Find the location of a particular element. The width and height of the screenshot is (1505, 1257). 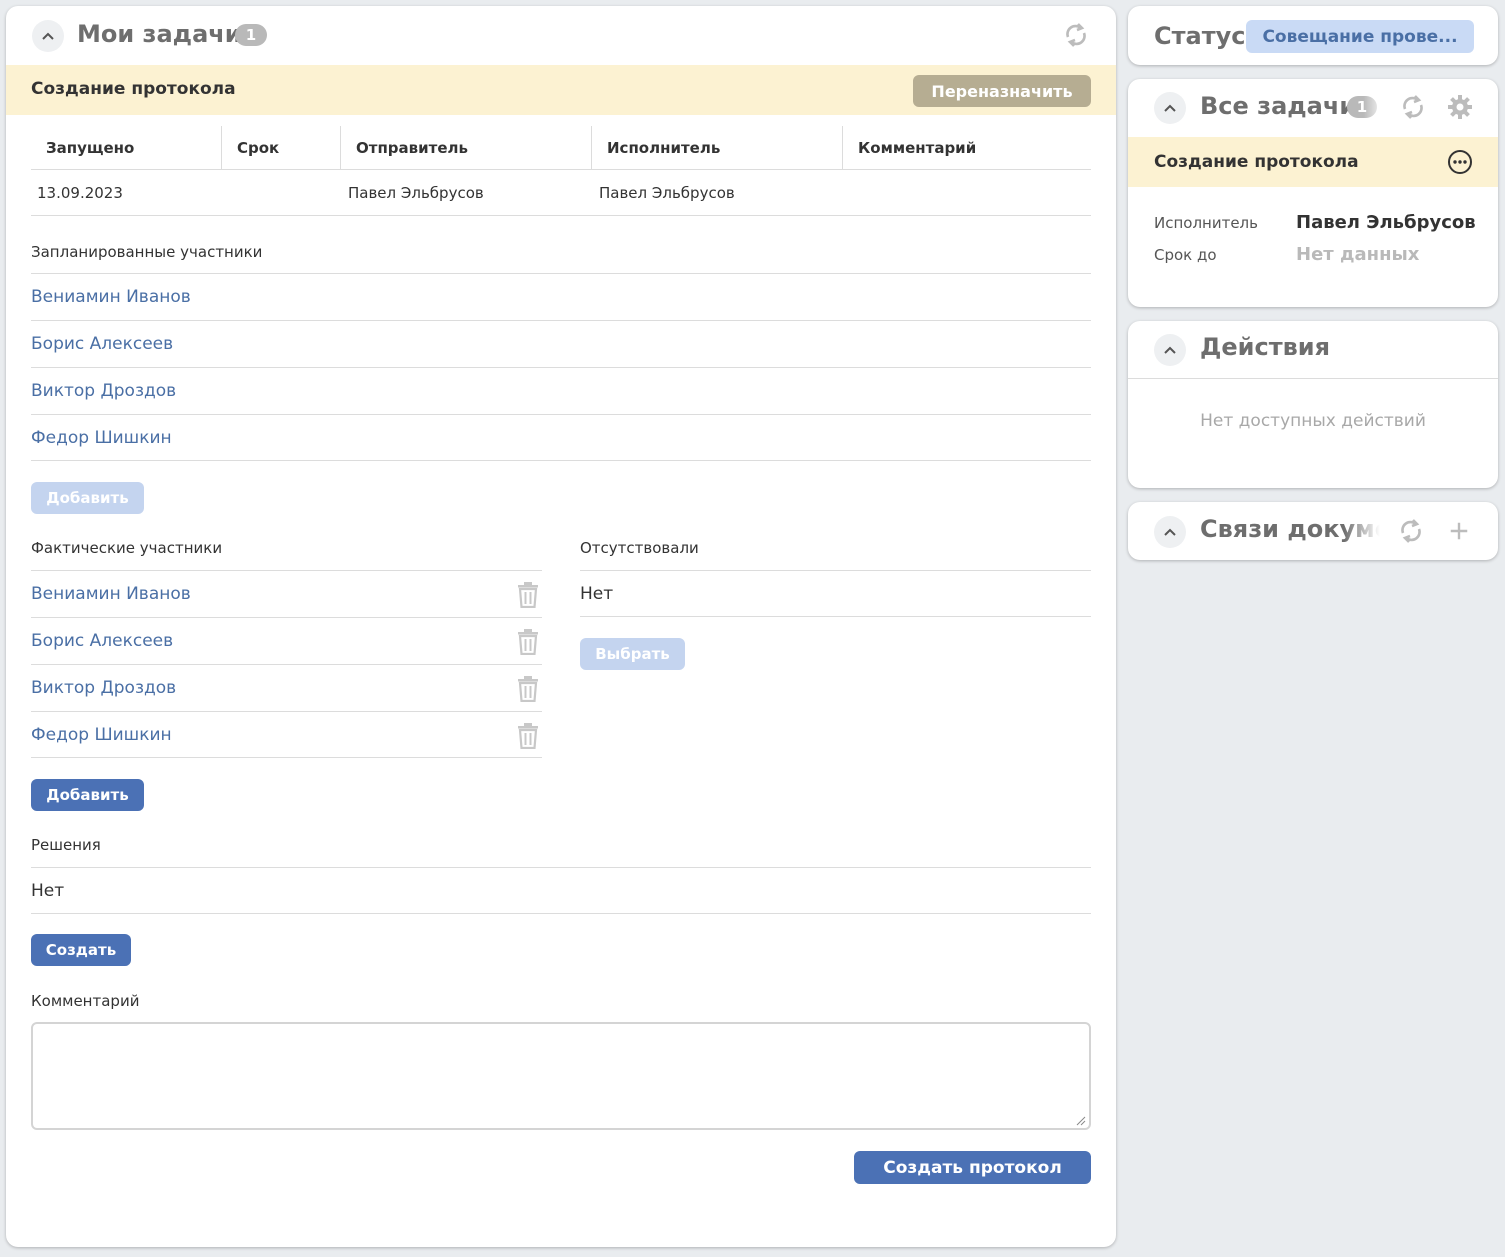

decisions-label: Решения is located at coordinates (66, 845).